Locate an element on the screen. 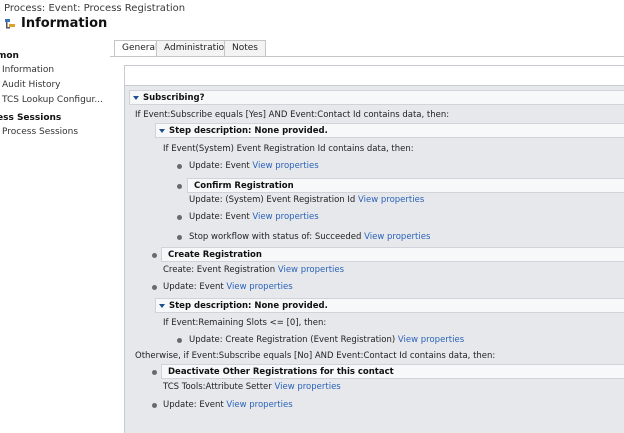 Image resolution: width=624 pixels, height=433 pixels. tab-notes: Notes is located at coordinates (245, 48).